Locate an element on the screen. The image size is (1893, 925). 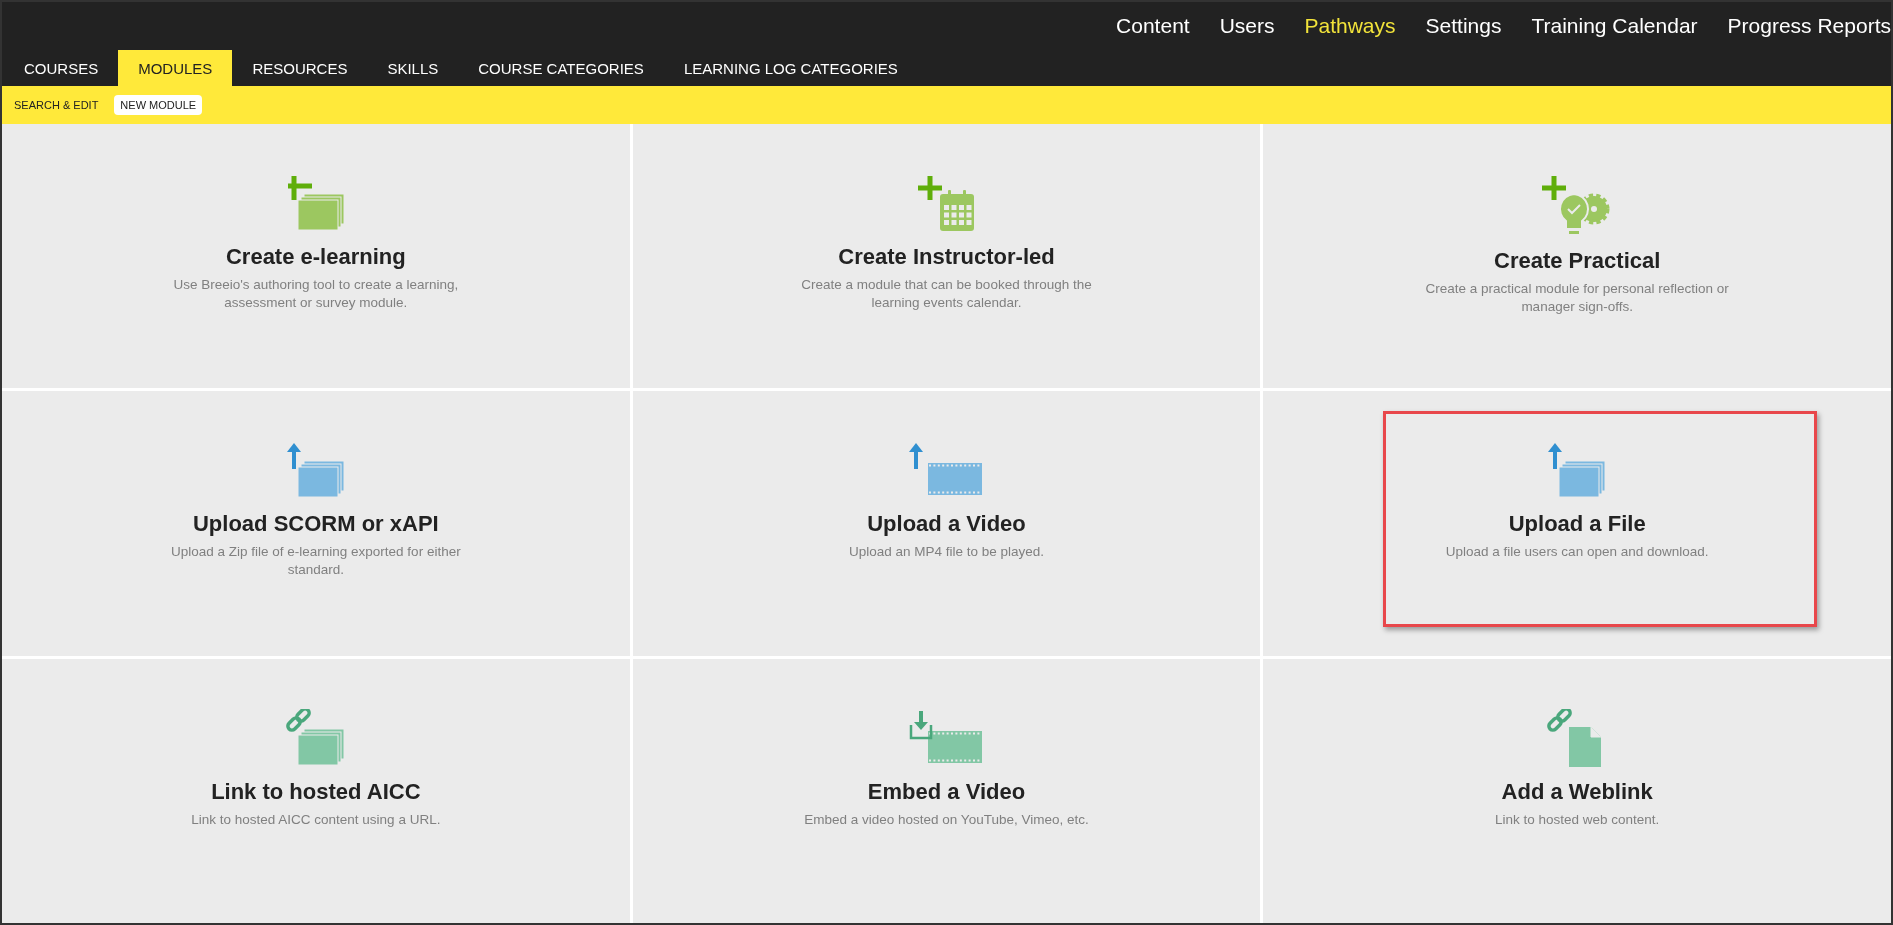
module-type-card: Create Practical Create a practical module for personal reflection or manager sign-offs. is located at coordinates (1577, 256).